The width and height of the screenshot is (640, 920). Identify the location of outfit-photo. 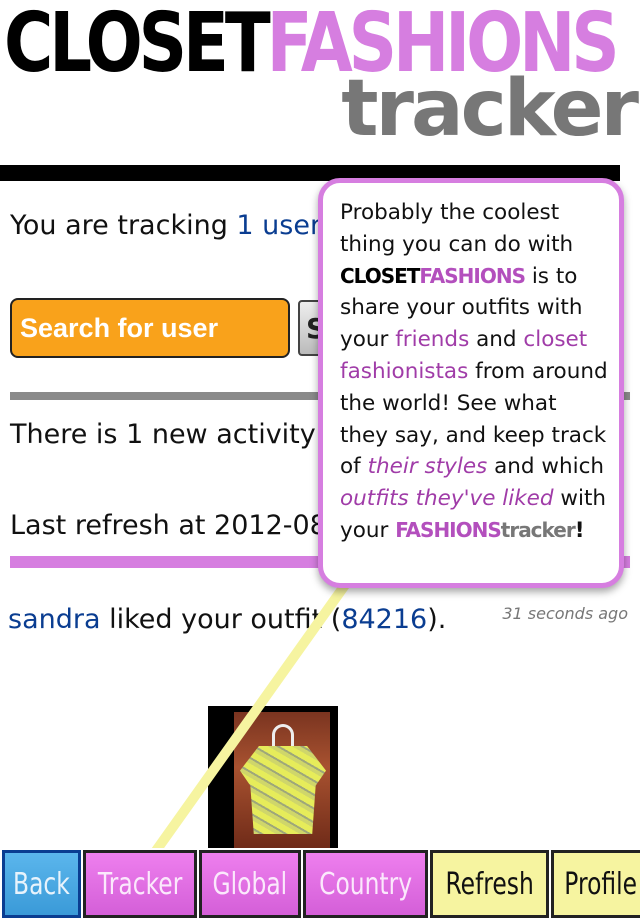
(282, 781).